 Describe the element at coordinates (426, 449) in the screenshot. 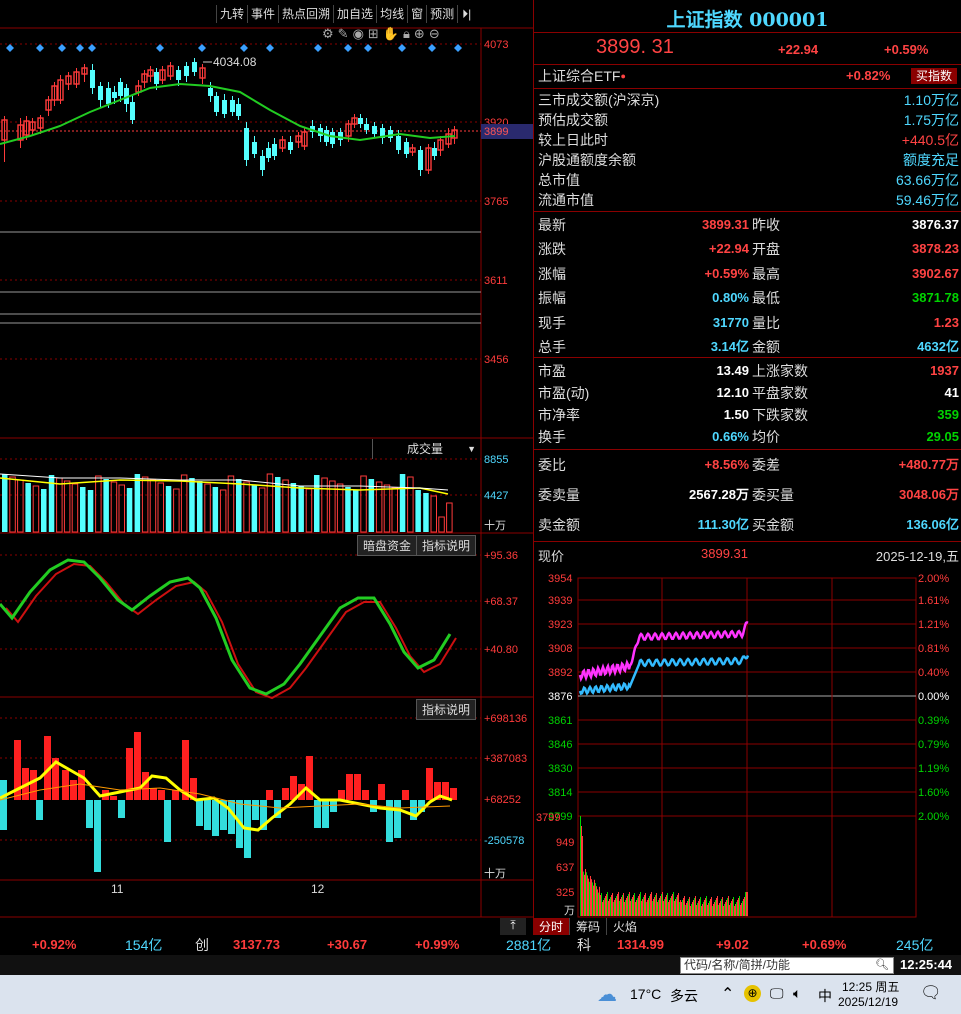

I see `volume-selector: 成交量 ▼` at that location.